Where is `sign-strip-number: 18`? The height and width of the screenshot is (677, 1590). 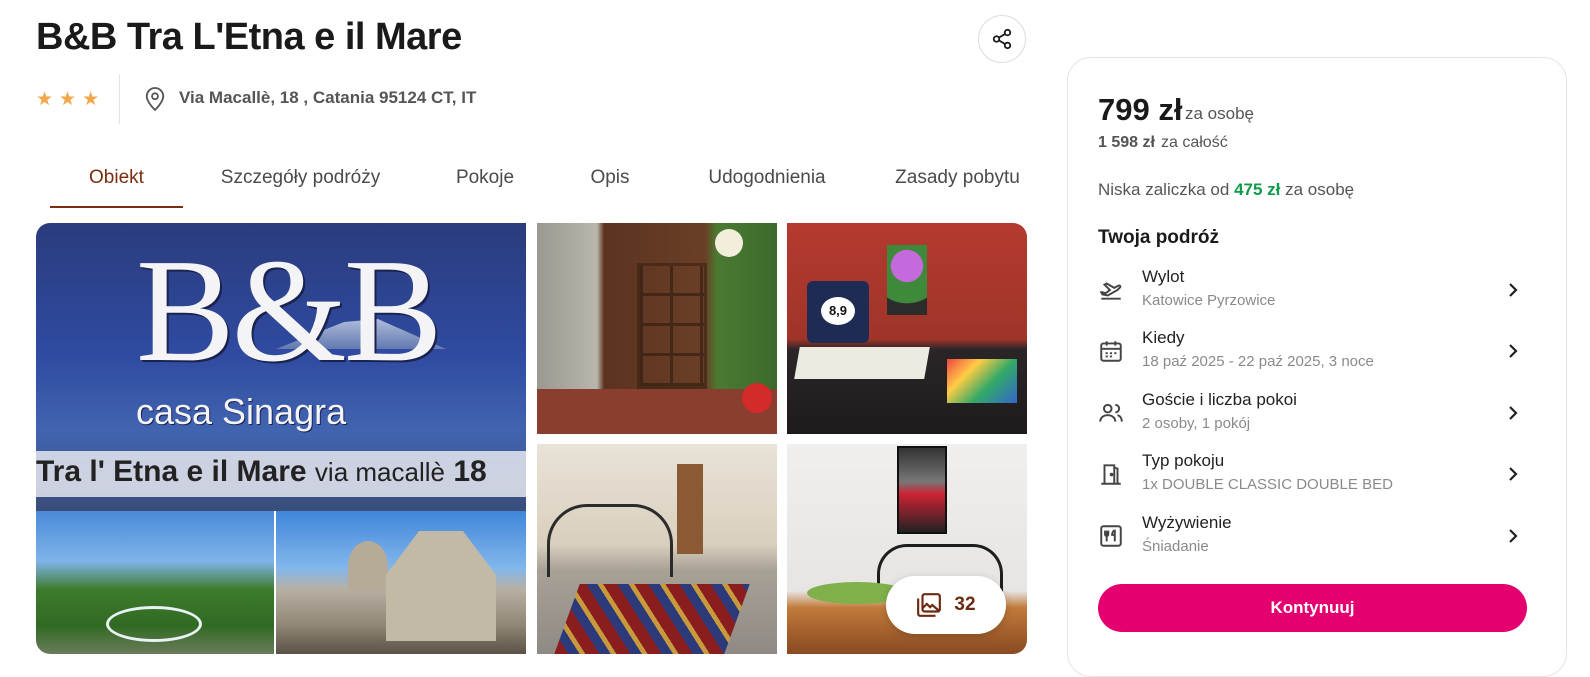
sign-strip-number: 18 is located at coordinates (470, 471).